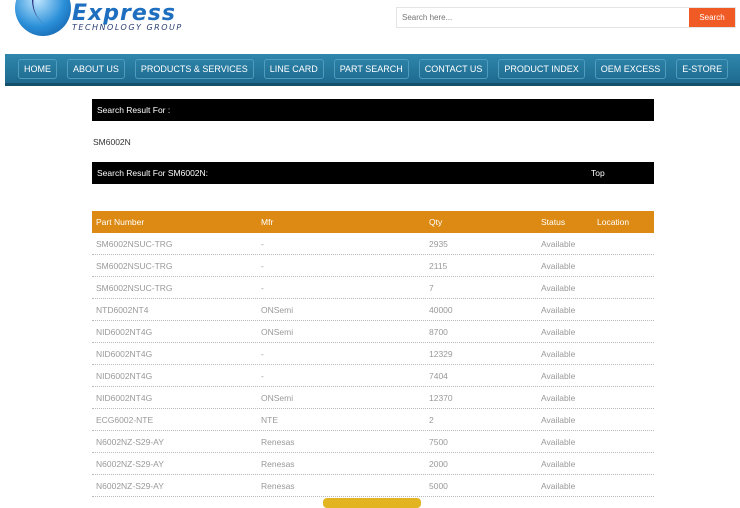 This screenshot has height=508, width=740. Describe the element at coordinates (373, 310) in the screenshot. I see `table-row: NTD6002NT4 ONSemi 40000 Available` at that location.